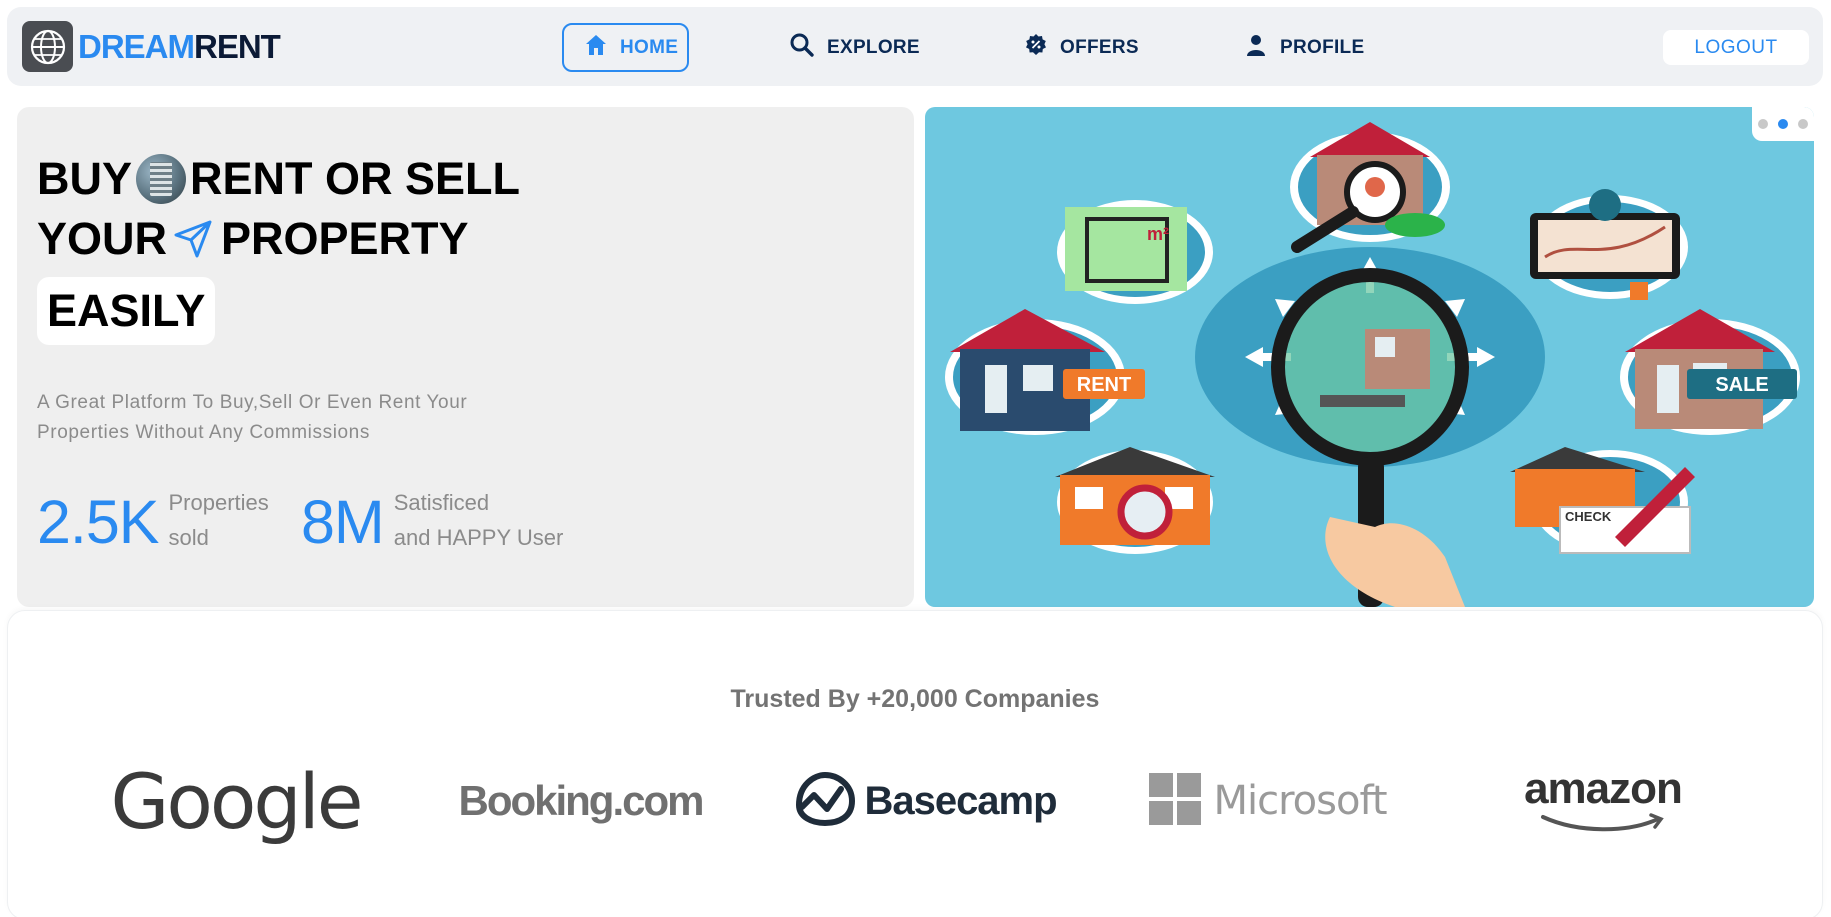 The image size is (1831, 917). Describe the element at coordinates (479, 520) in the screenshot. I see `stat-label: Satisficed and HAPPY User` at that location.